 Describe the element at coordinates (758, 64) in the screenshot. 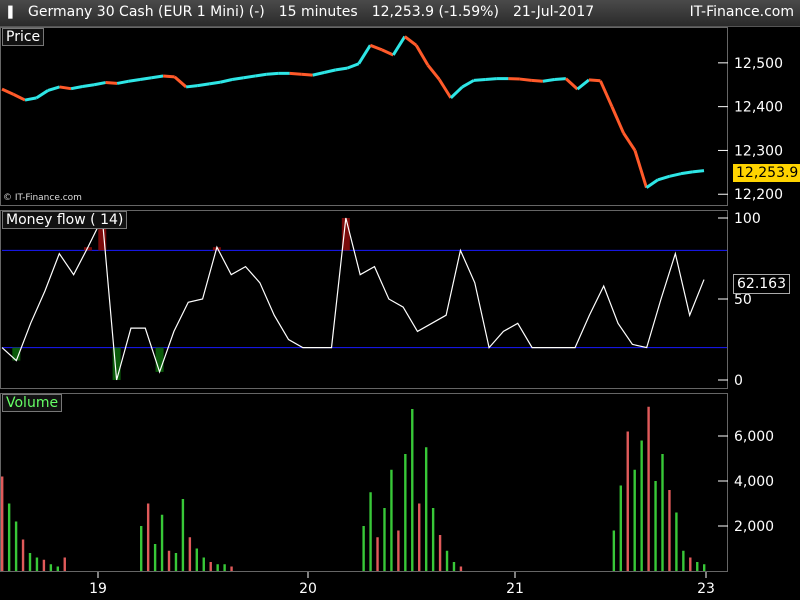

I see `price-tick-label: 12,500` at that location.